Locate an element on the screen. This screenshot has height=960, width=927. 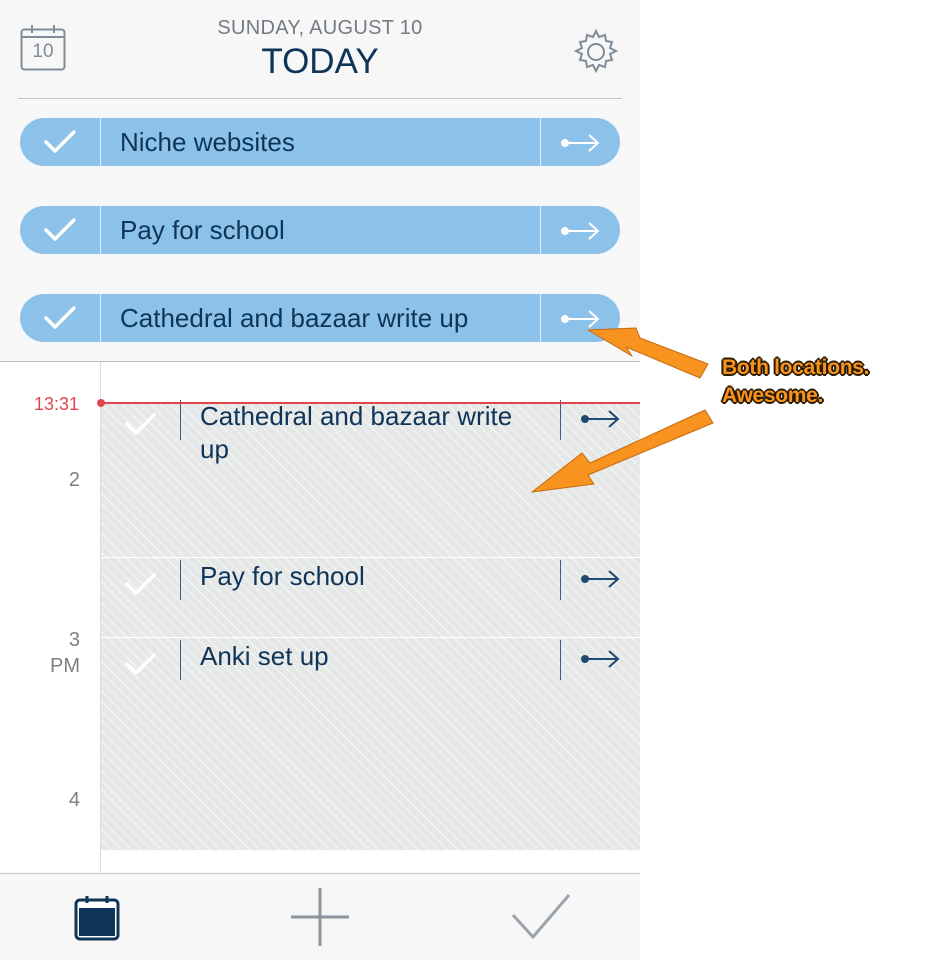
annotation-callout: Both locations. Awesome. is located at coordinates (795, 382).